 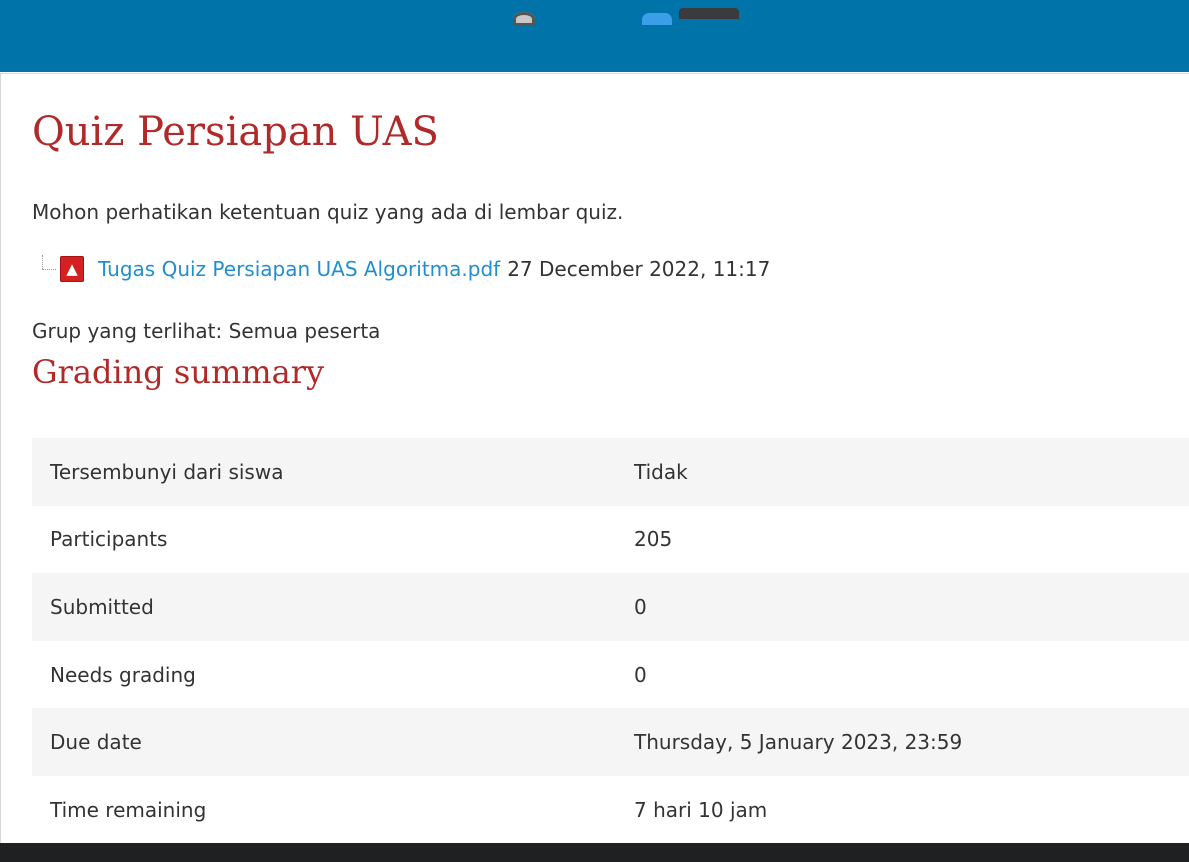 I want to click on attachment-date: 27 December 2022, 11:17, so click(x=639, y=269).